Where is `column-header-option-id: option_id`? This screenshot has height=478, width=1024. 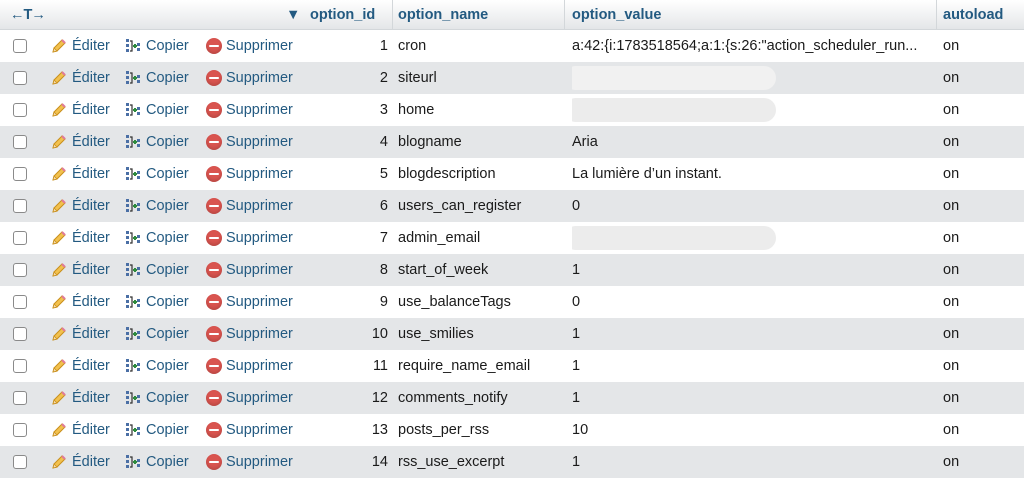
column-header-option-id: option_id is located at coordinates (342, 14).